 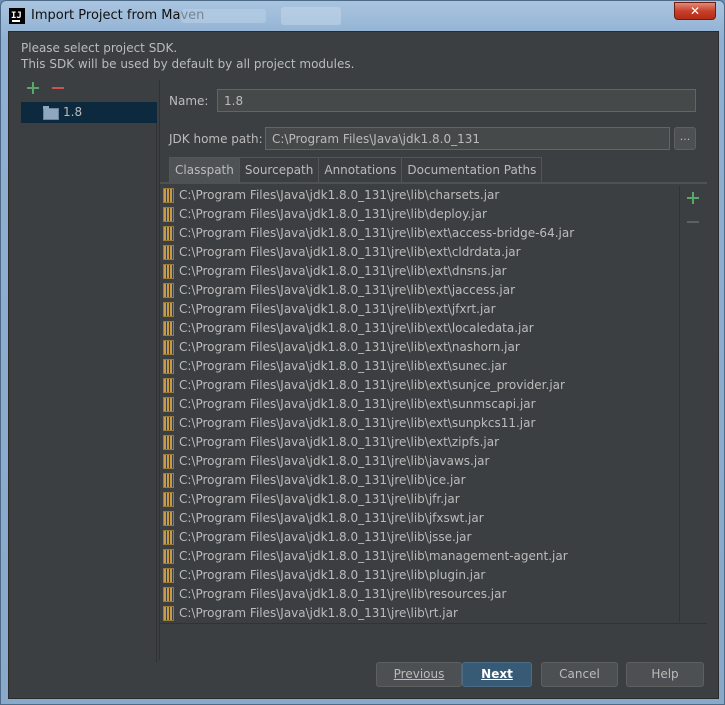 What do you see at coordinates (693, 198) in the screenshot?
I see `add-path-plus-icon` at bounding box center [693, 198].